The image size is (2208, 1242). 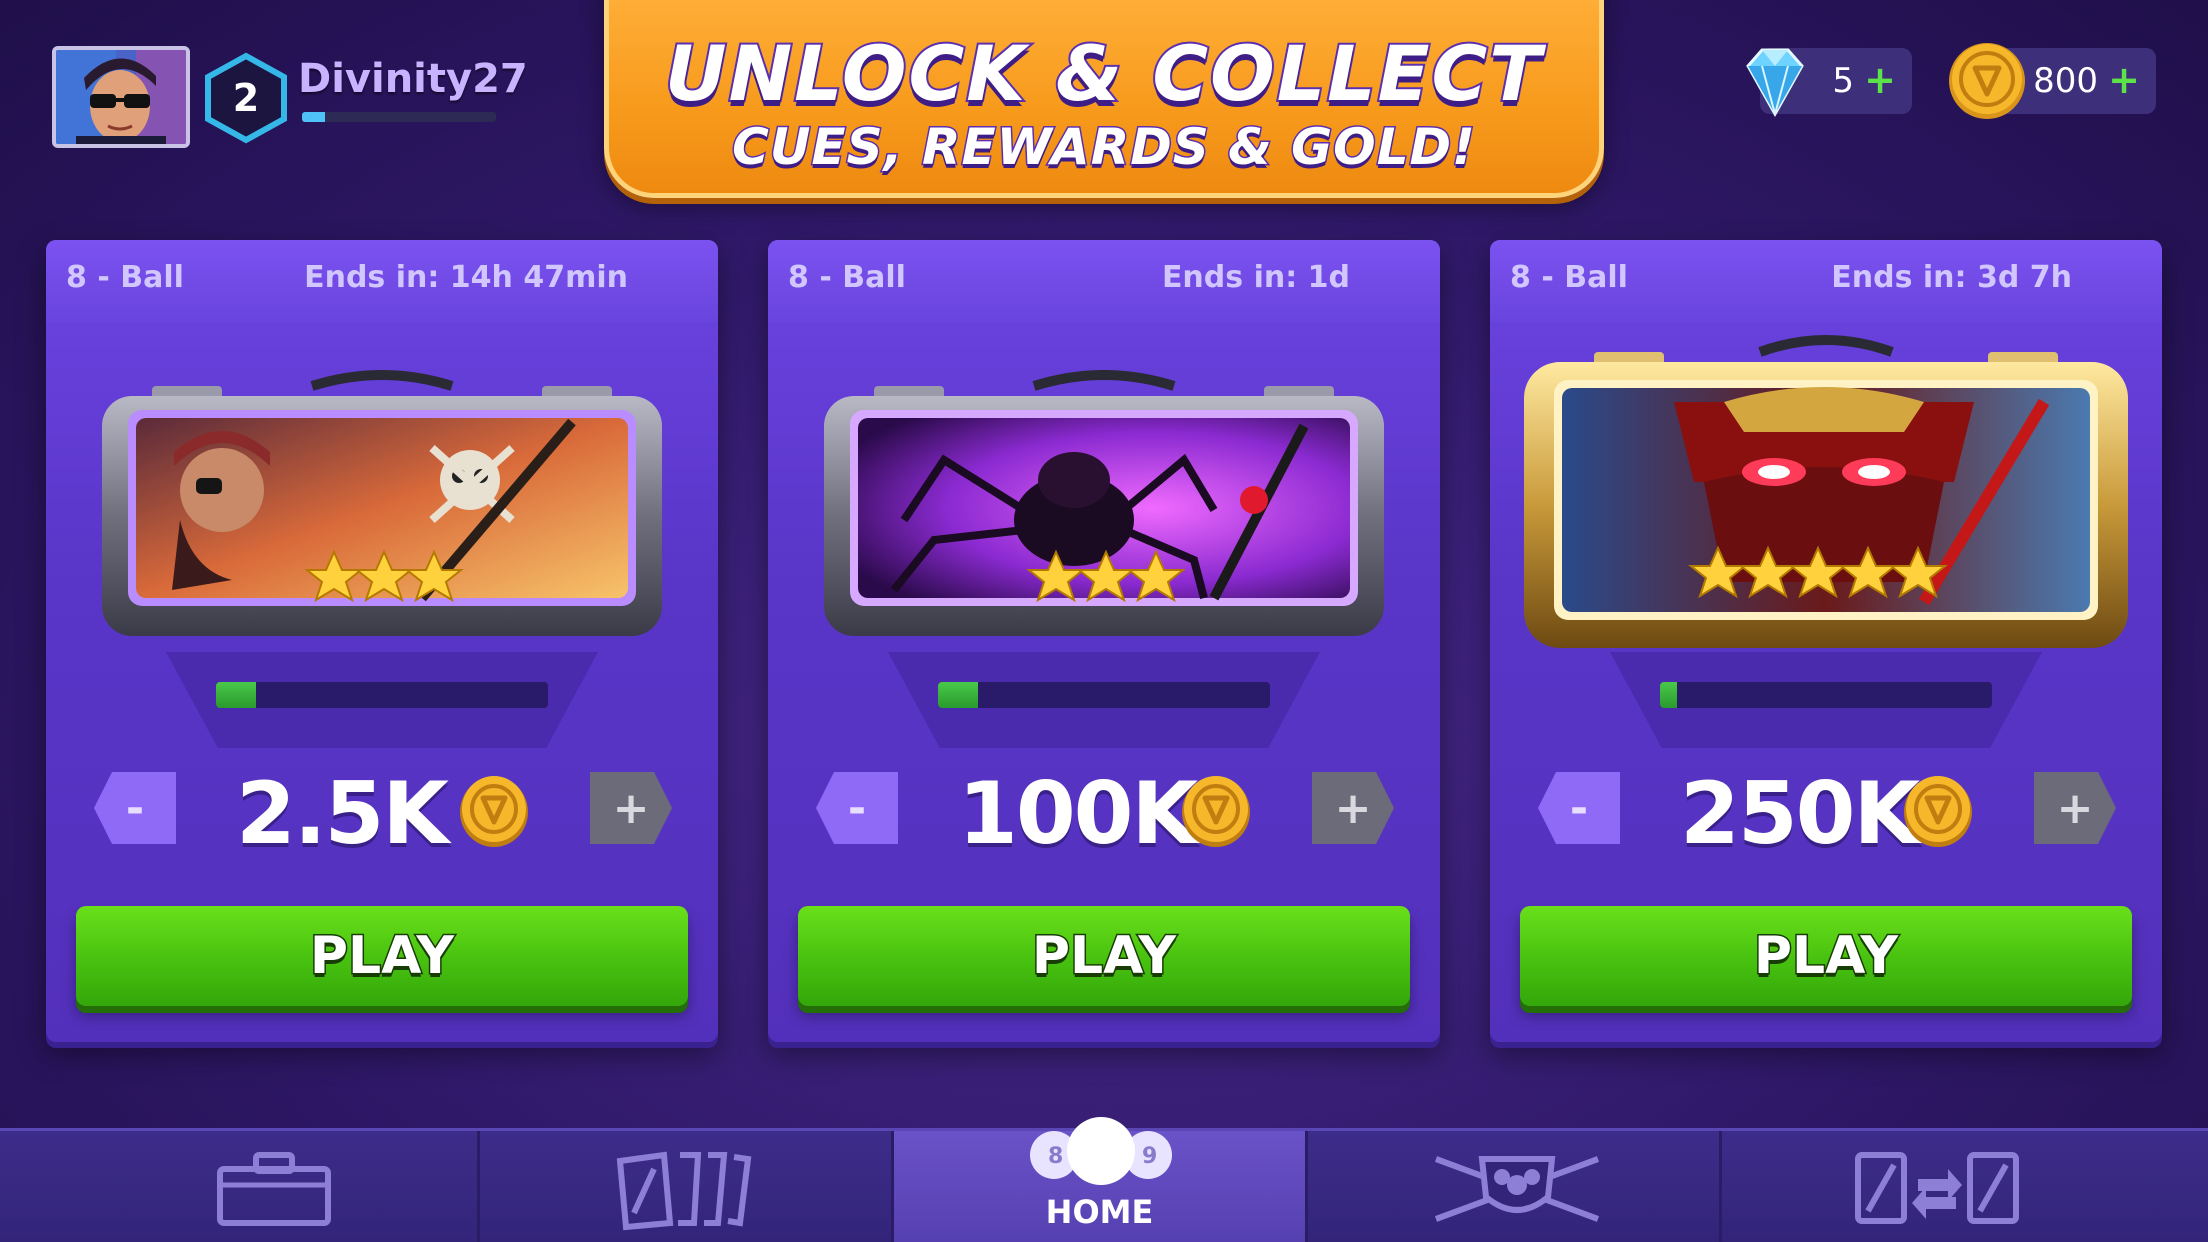 I want to click on ends-in-label: Ends in: 1d, so click(x=1255, y=277).